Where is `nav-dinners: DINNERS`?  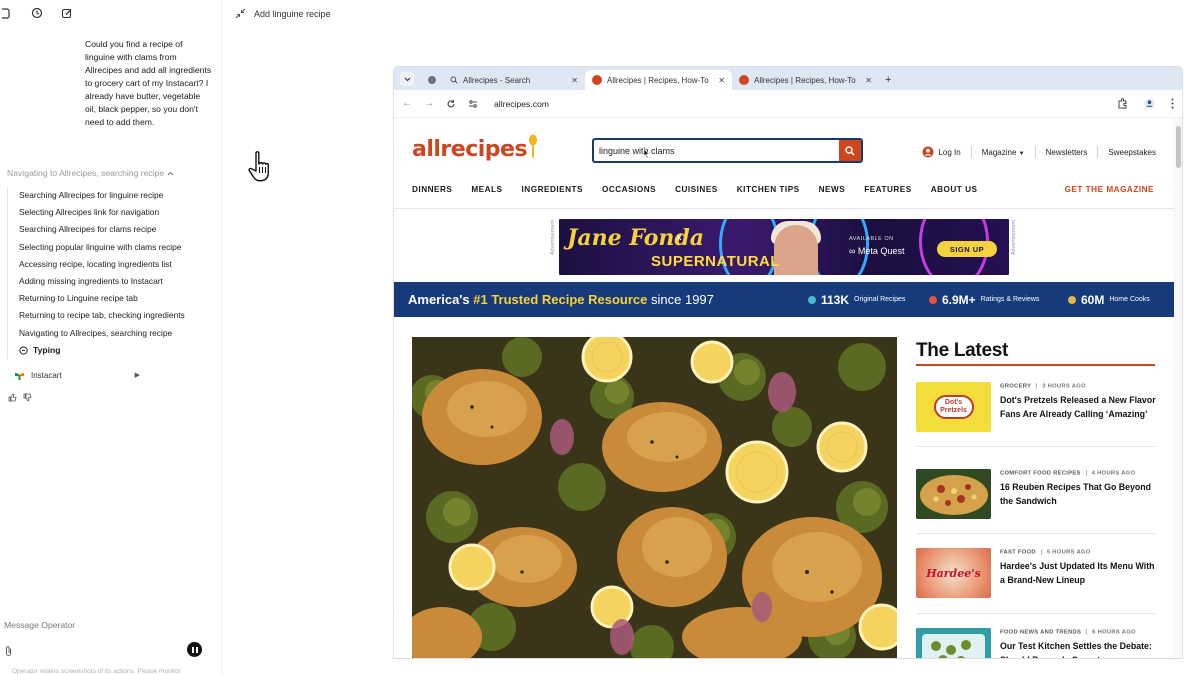
nav-dinners: DINNERS is located at coordinates (432, 189).